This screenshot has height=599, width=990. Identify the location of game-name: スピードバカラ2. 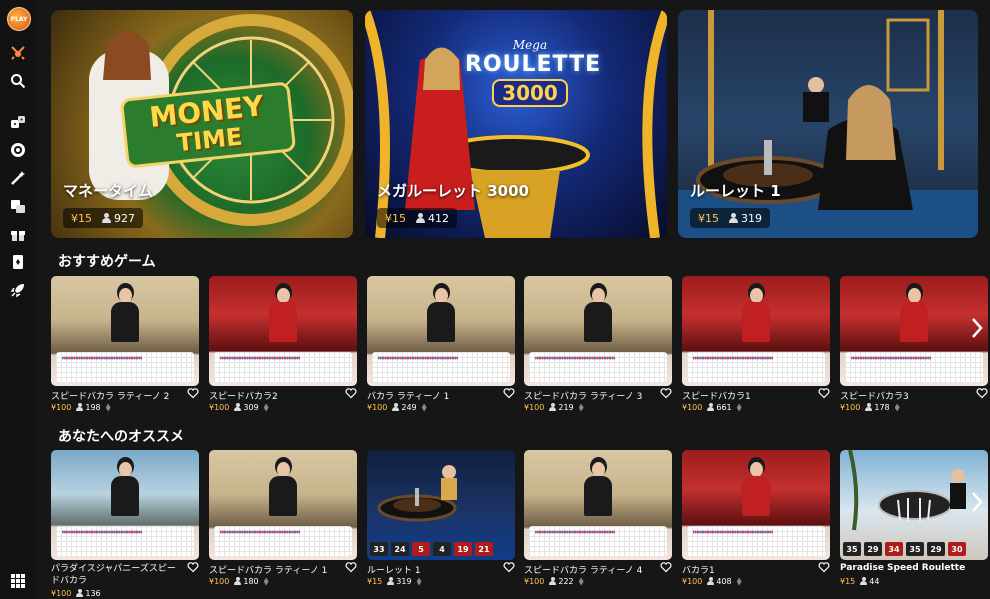
(243, 397).